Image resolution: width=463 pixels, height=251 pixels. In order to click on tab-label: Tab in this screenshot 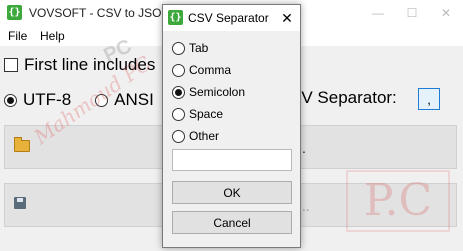, I will do `click(199, 48)`.